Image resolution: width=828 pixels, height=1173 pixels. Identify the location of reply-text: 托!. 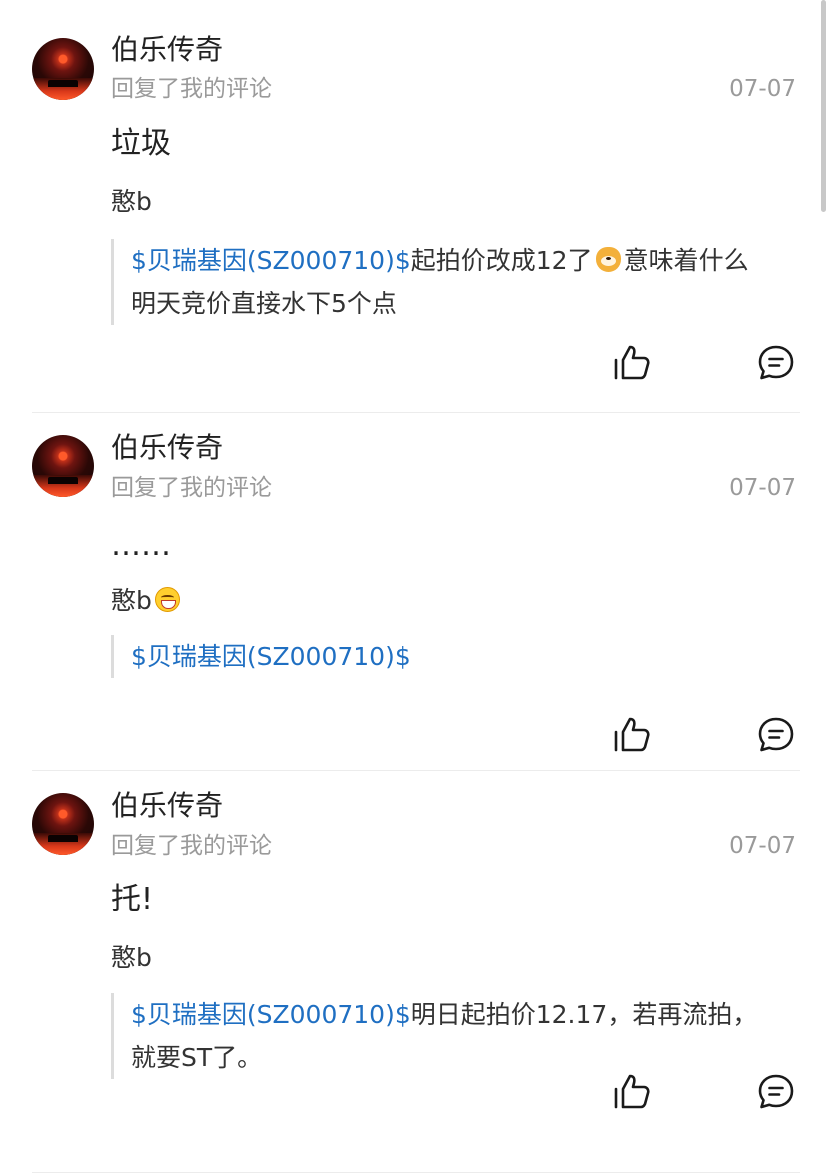
(132, 899).